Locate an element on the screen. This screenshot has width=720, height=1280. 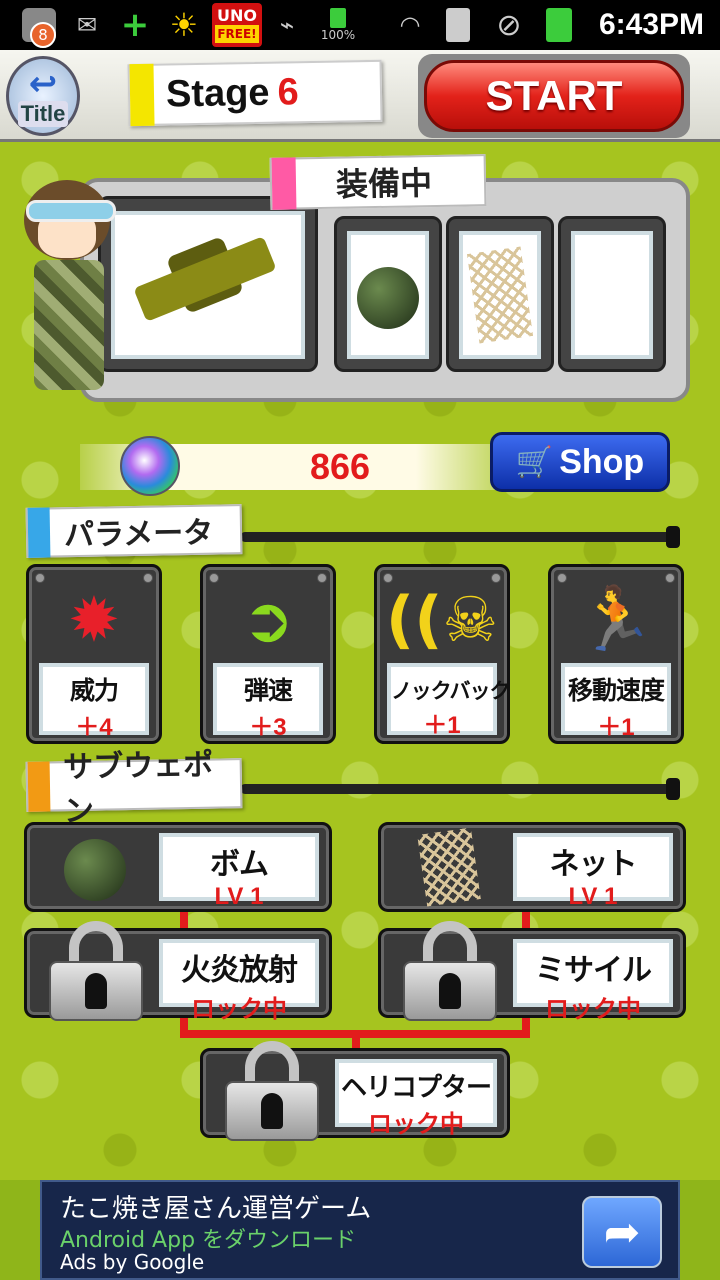
ad-attribution: Ads by Google is located at coordinates (132, 1262).